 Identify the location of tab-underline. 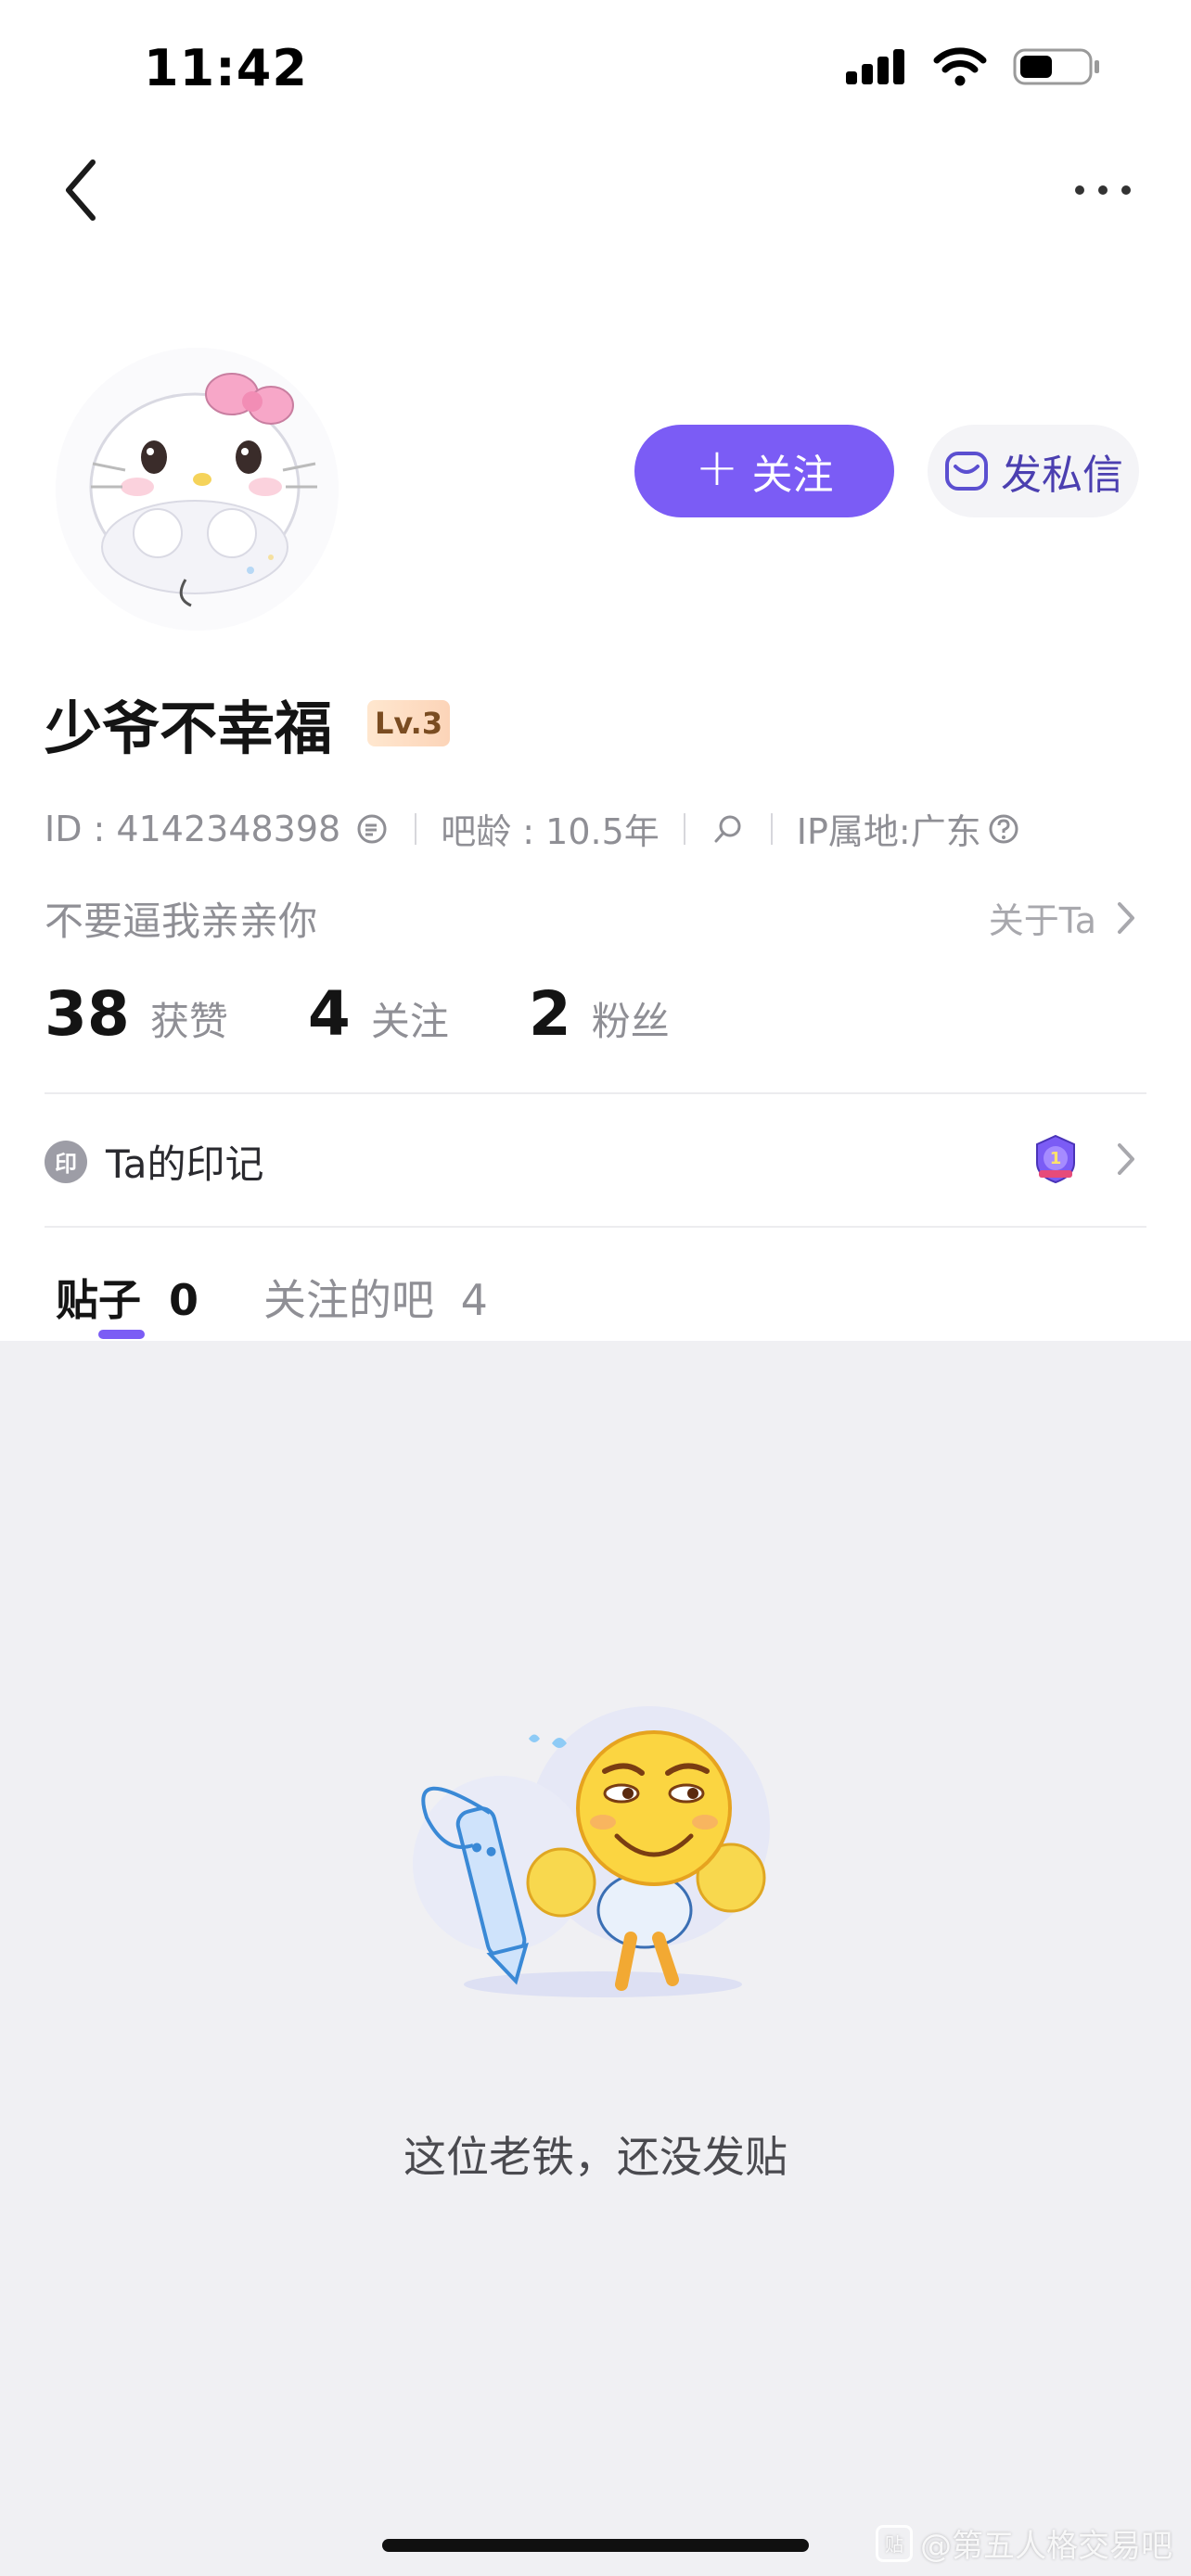
(121, 1334).